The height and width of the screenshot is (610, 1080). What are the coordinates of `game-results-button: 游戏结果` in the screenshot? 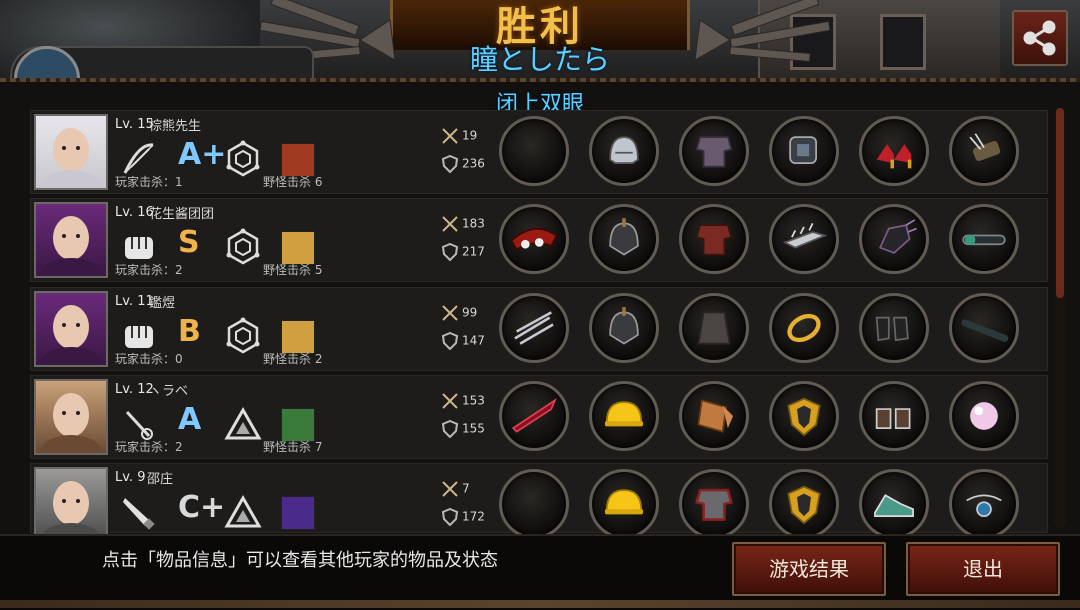 It's located at (809, 569).